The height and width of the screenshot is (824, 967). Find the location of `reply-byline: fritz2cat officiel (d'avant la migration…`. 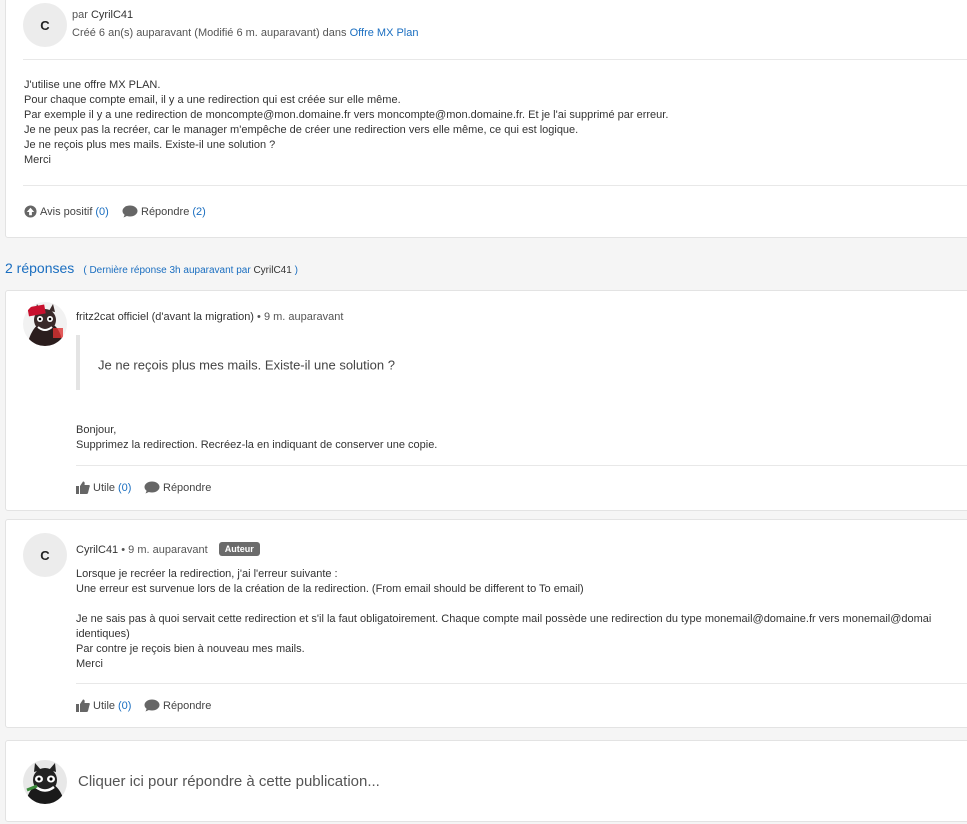

reply-byline: fritz2cat officiel (d'avant la migration… is located at coordinates (209, 317).